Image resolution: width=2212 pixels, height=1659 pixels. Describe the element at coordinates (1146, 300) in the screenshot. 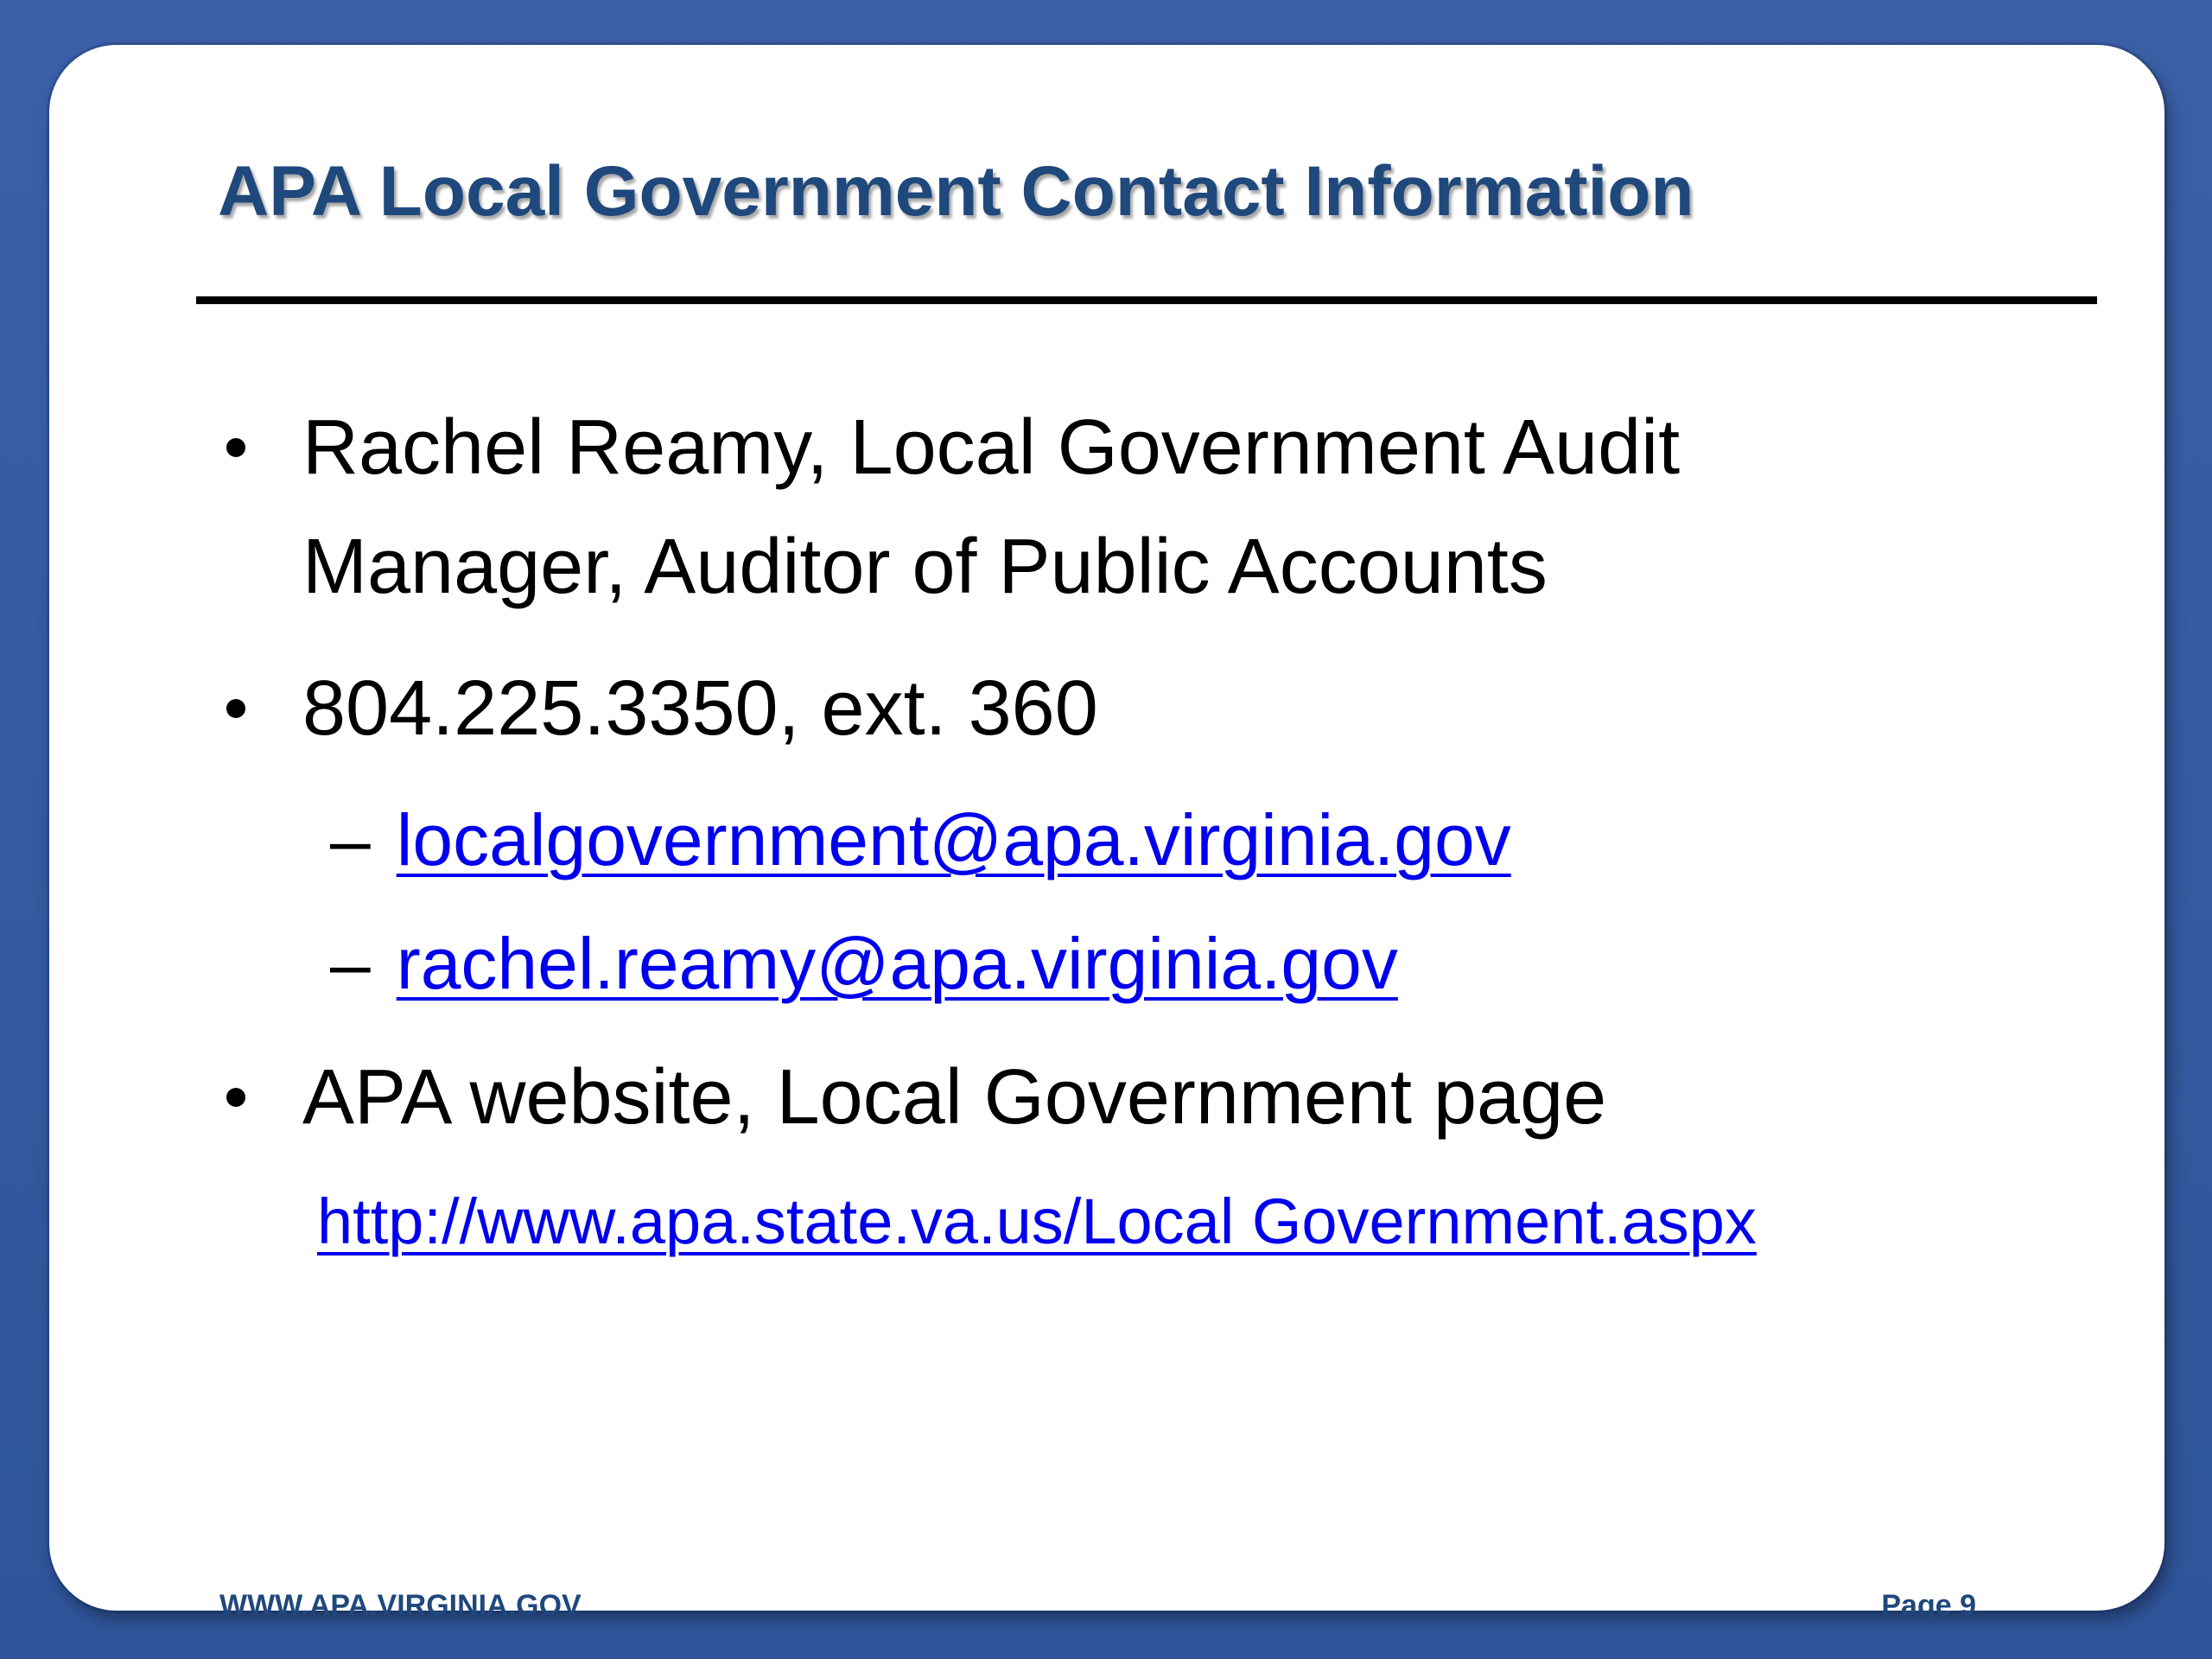

I see `title-divider` at that location.